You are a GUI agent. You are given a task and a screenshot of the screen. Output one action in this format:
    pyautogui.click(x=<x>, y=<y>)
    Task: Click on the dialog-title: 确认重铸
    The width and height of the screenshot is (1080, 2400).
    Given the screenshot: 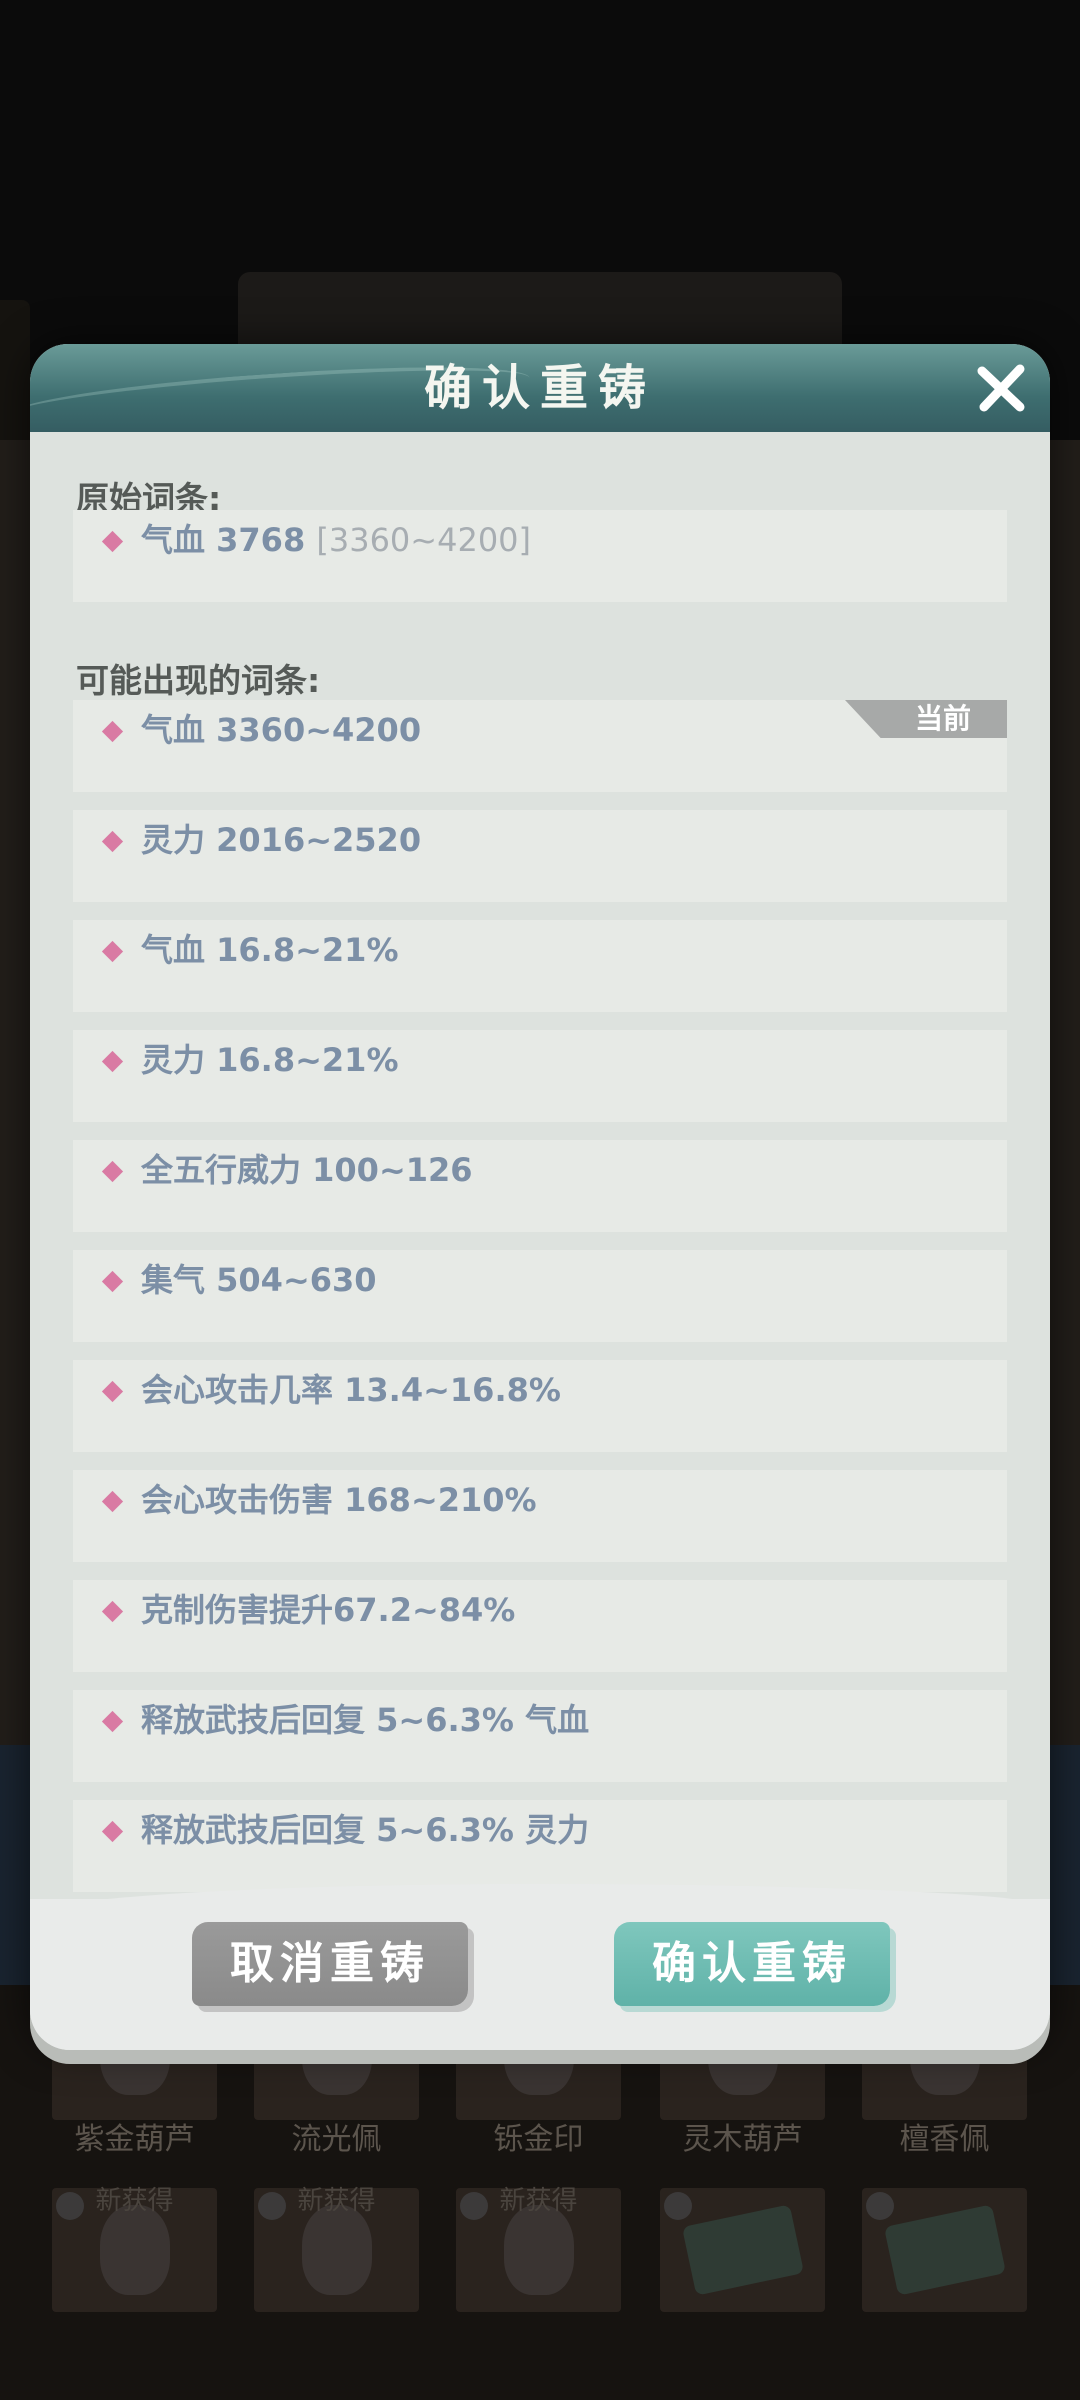 What is the action you would take?
    pyautogui.click(x=539, y=388)
    